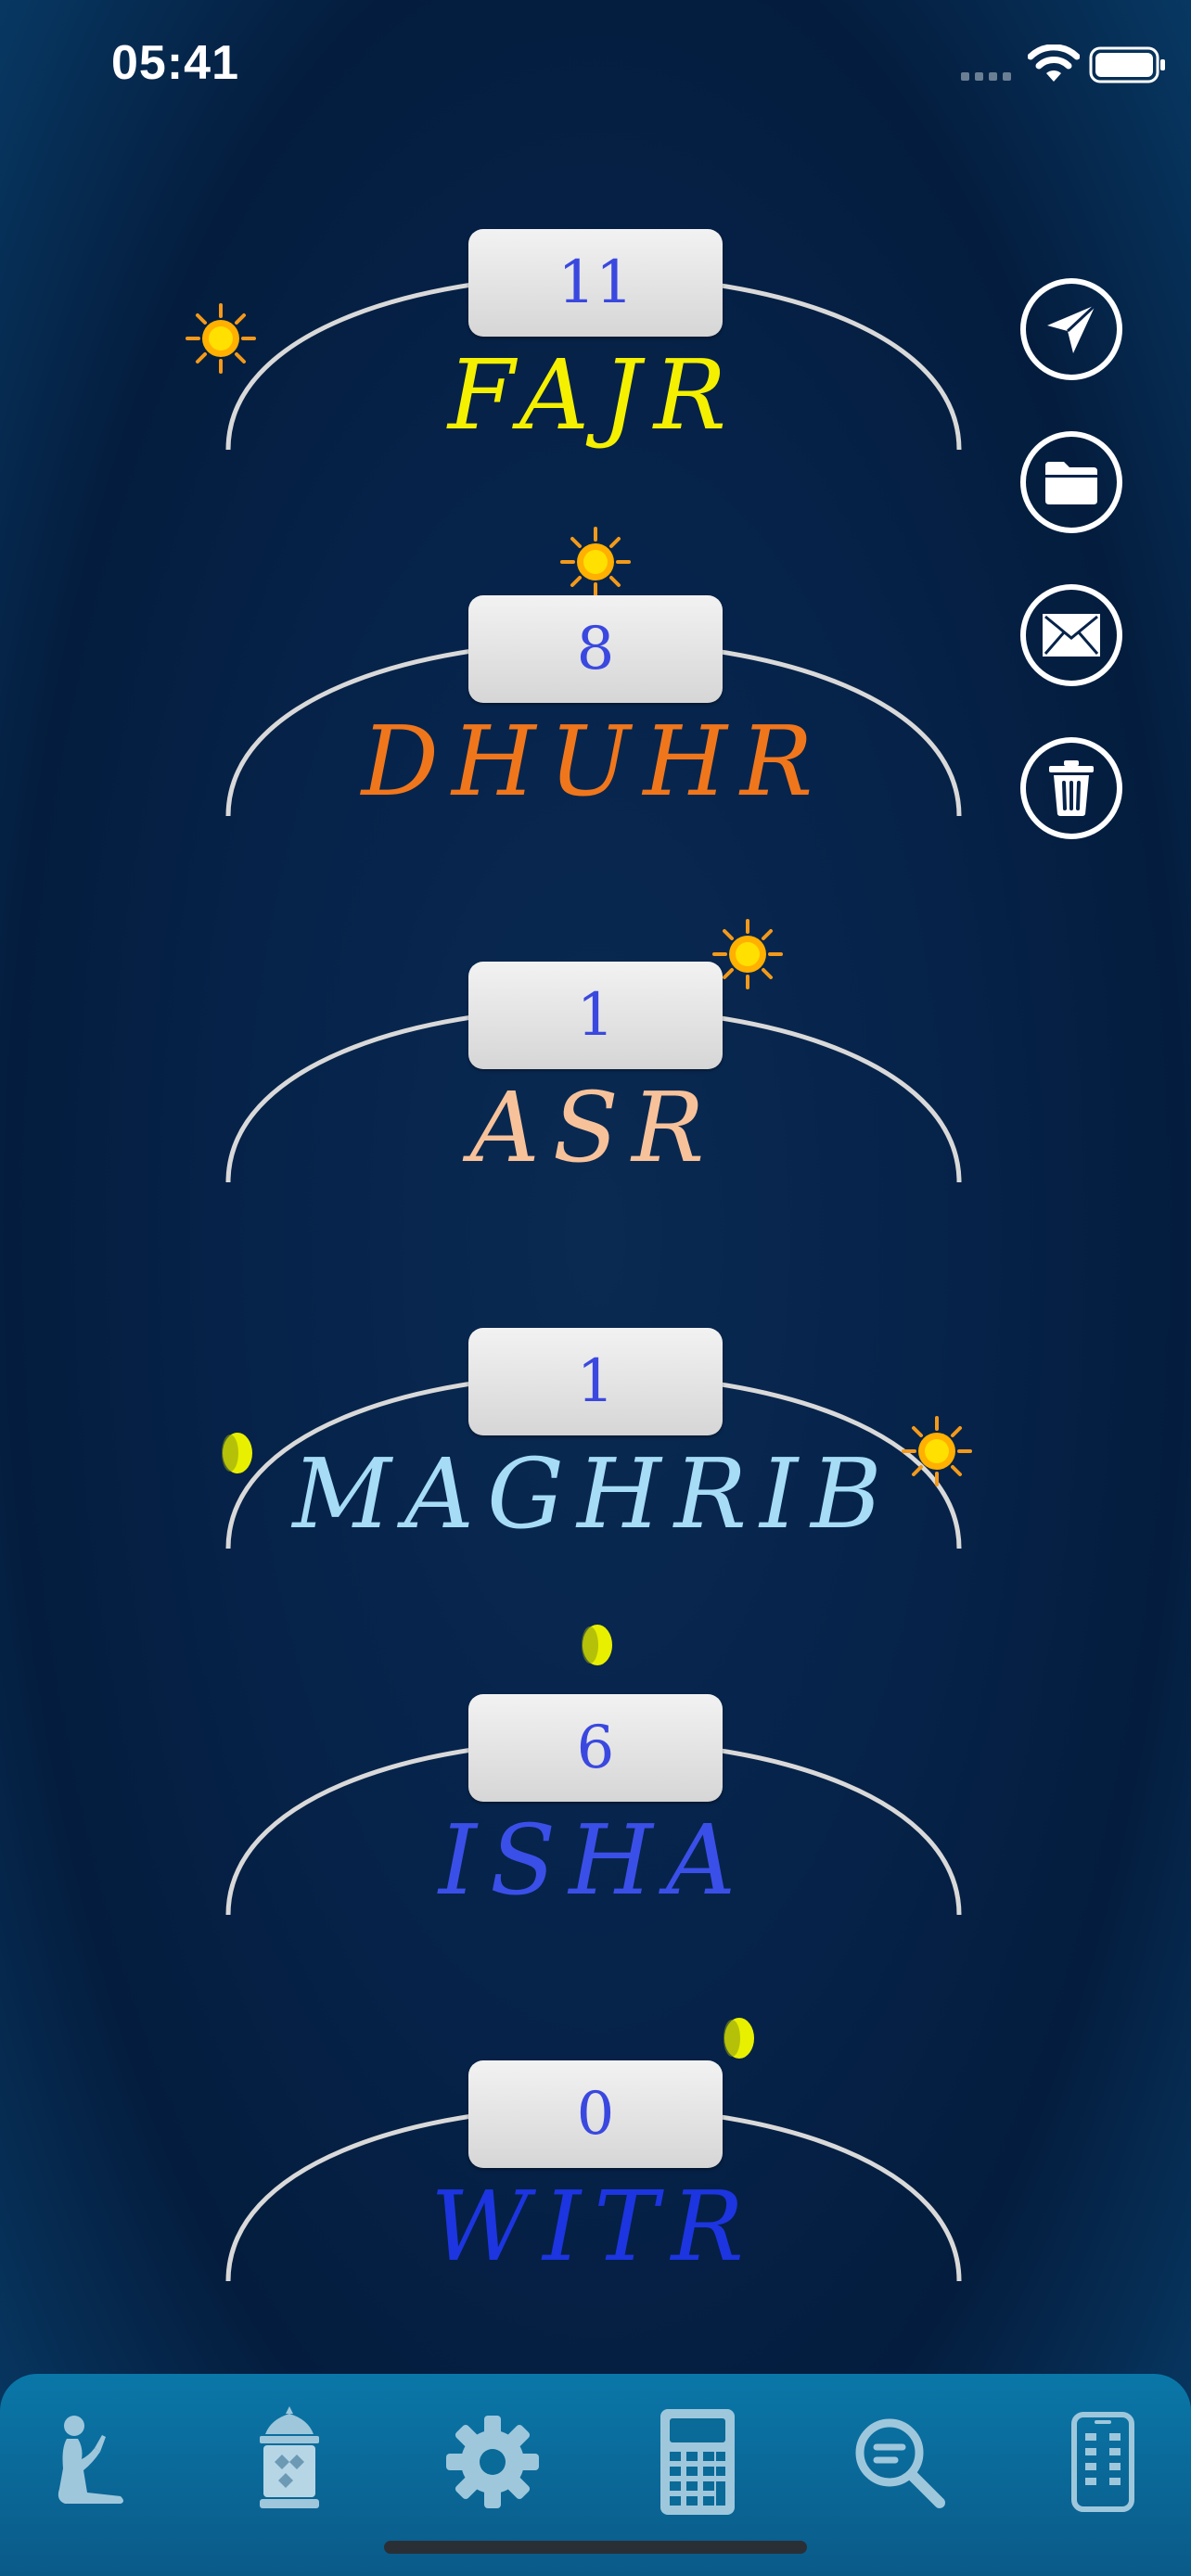 This screenshot has height=2576, width=1191. I want to click on mail-button, so click(1071, 635).